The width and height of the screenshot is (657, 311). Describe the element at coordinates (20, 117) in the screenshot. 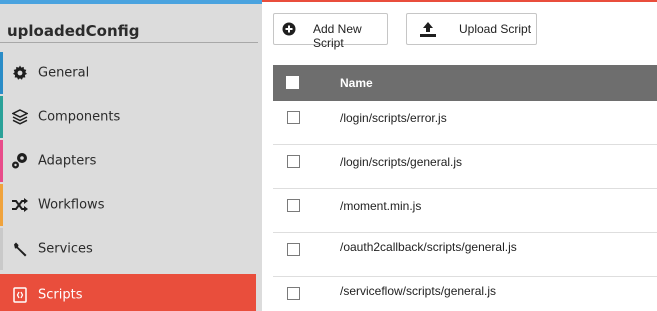

I see `layers-icon` at that location.